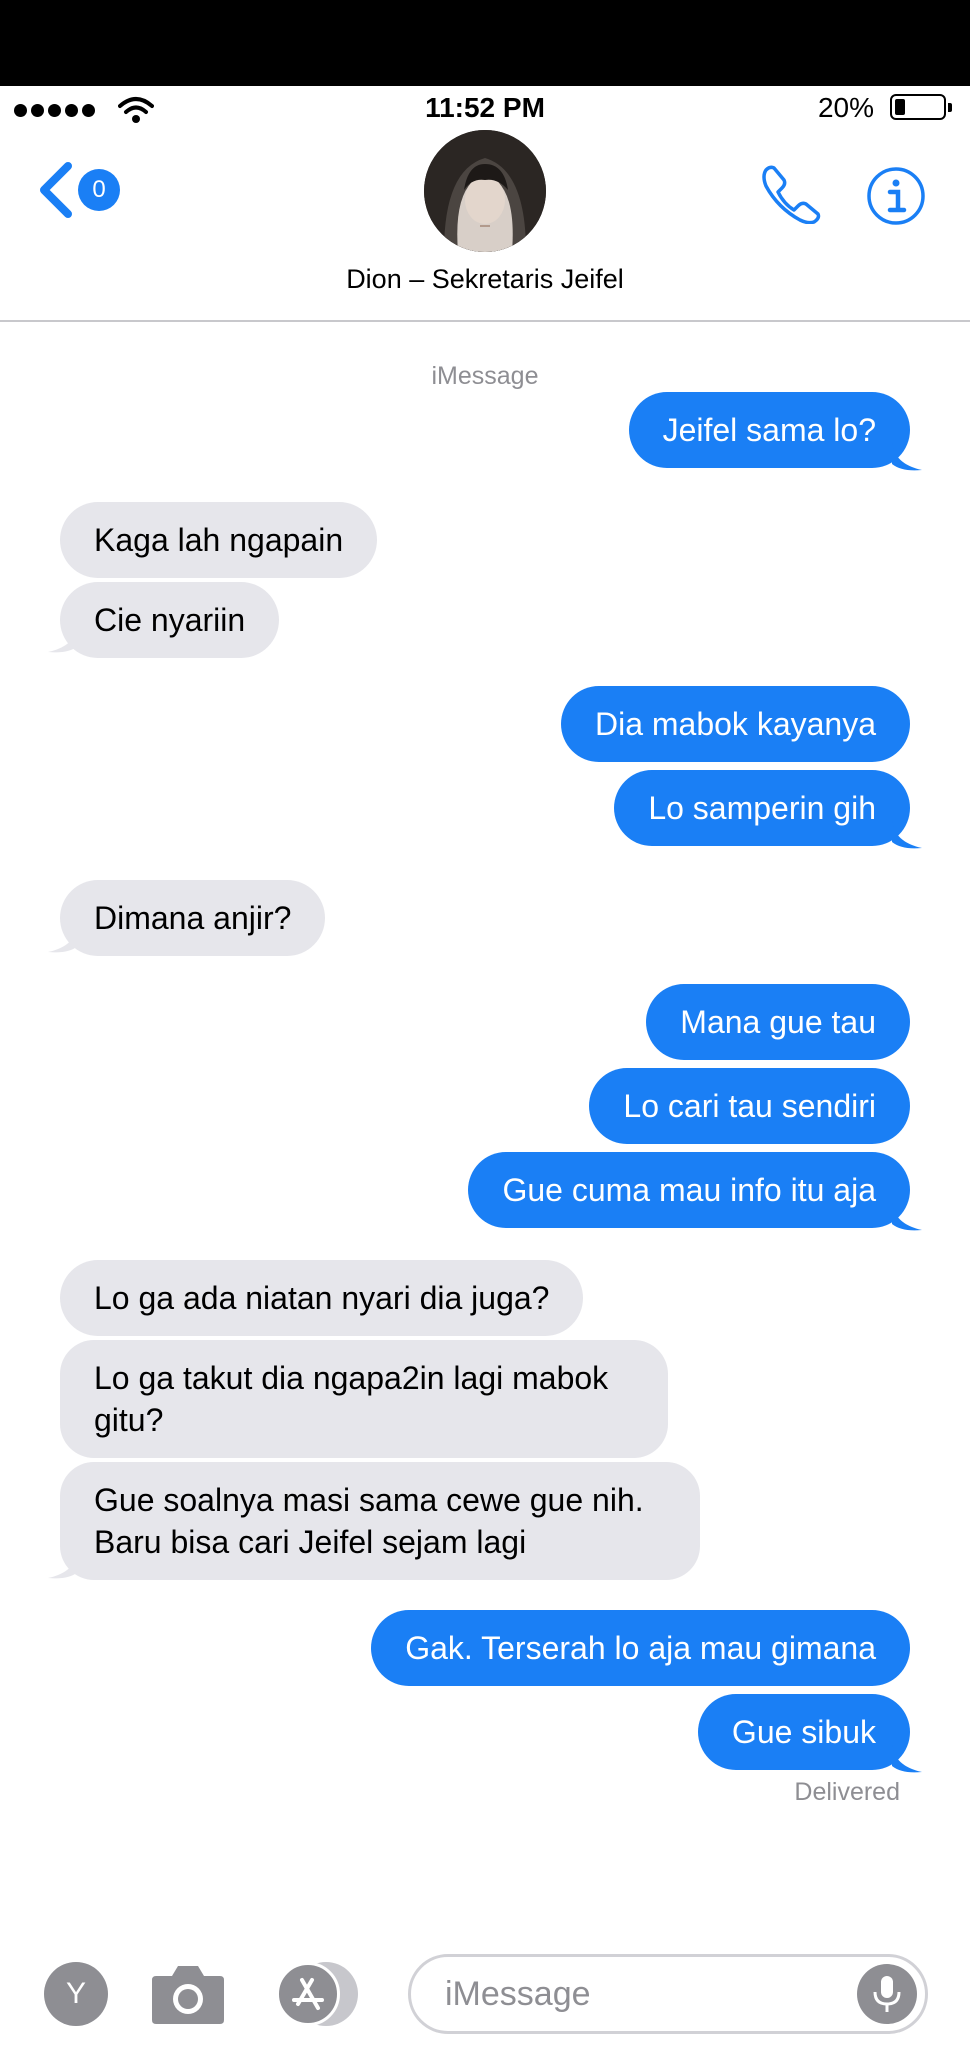 The height and width of the screenshot is (2048, 970). Describe the element at coordinates (749, 1106) in the screenshot. I see `message-bubble-outgoing: Lo cari tau sendiri` at that location.